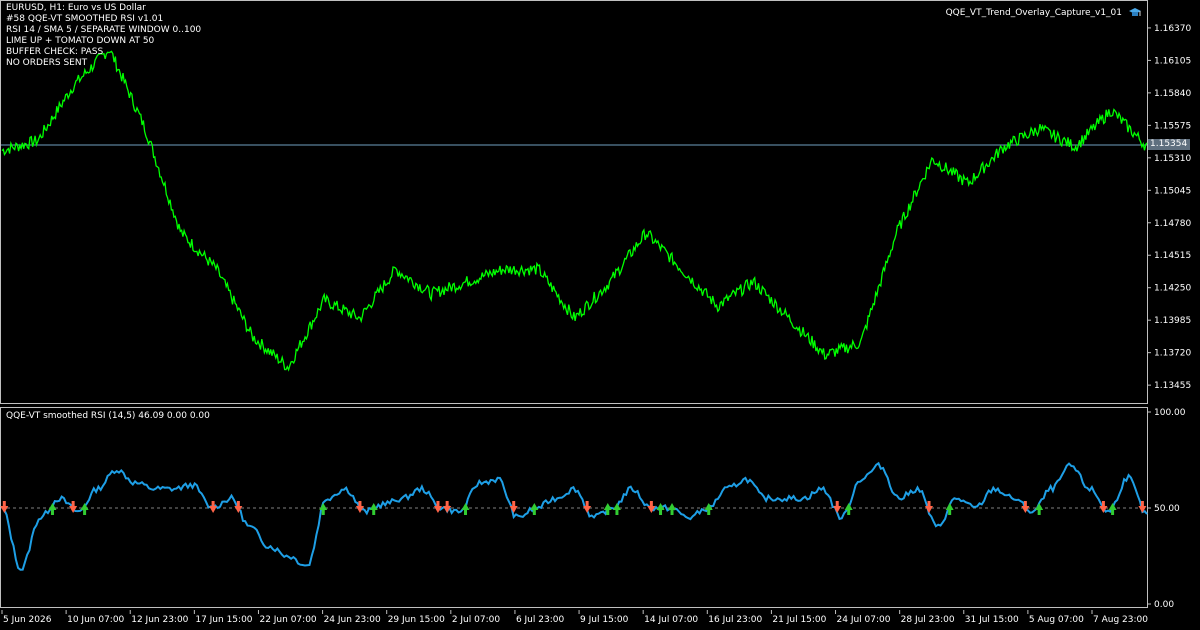 This screenshot has height=630, width=1200. I want to click on graduation-cap-icon, so click(1135, 12).